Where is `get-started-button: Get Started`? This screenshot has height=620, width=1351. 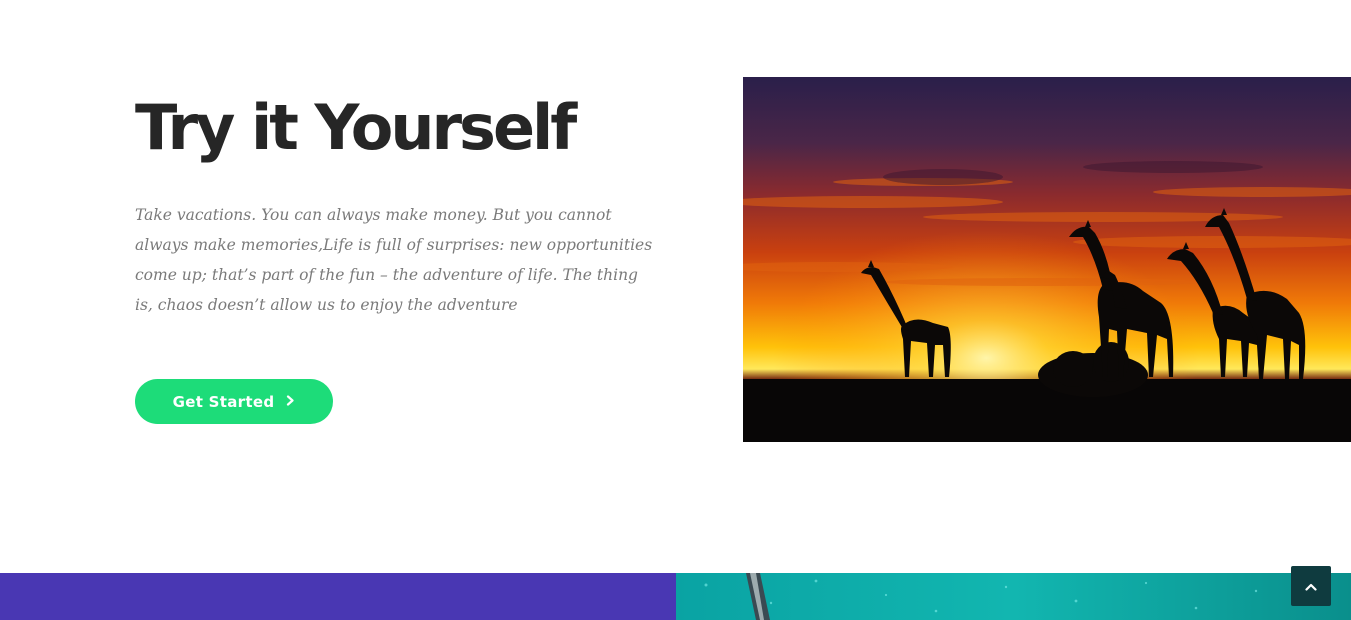 get-started-button: Get Started is located at coordinates (234, 401).